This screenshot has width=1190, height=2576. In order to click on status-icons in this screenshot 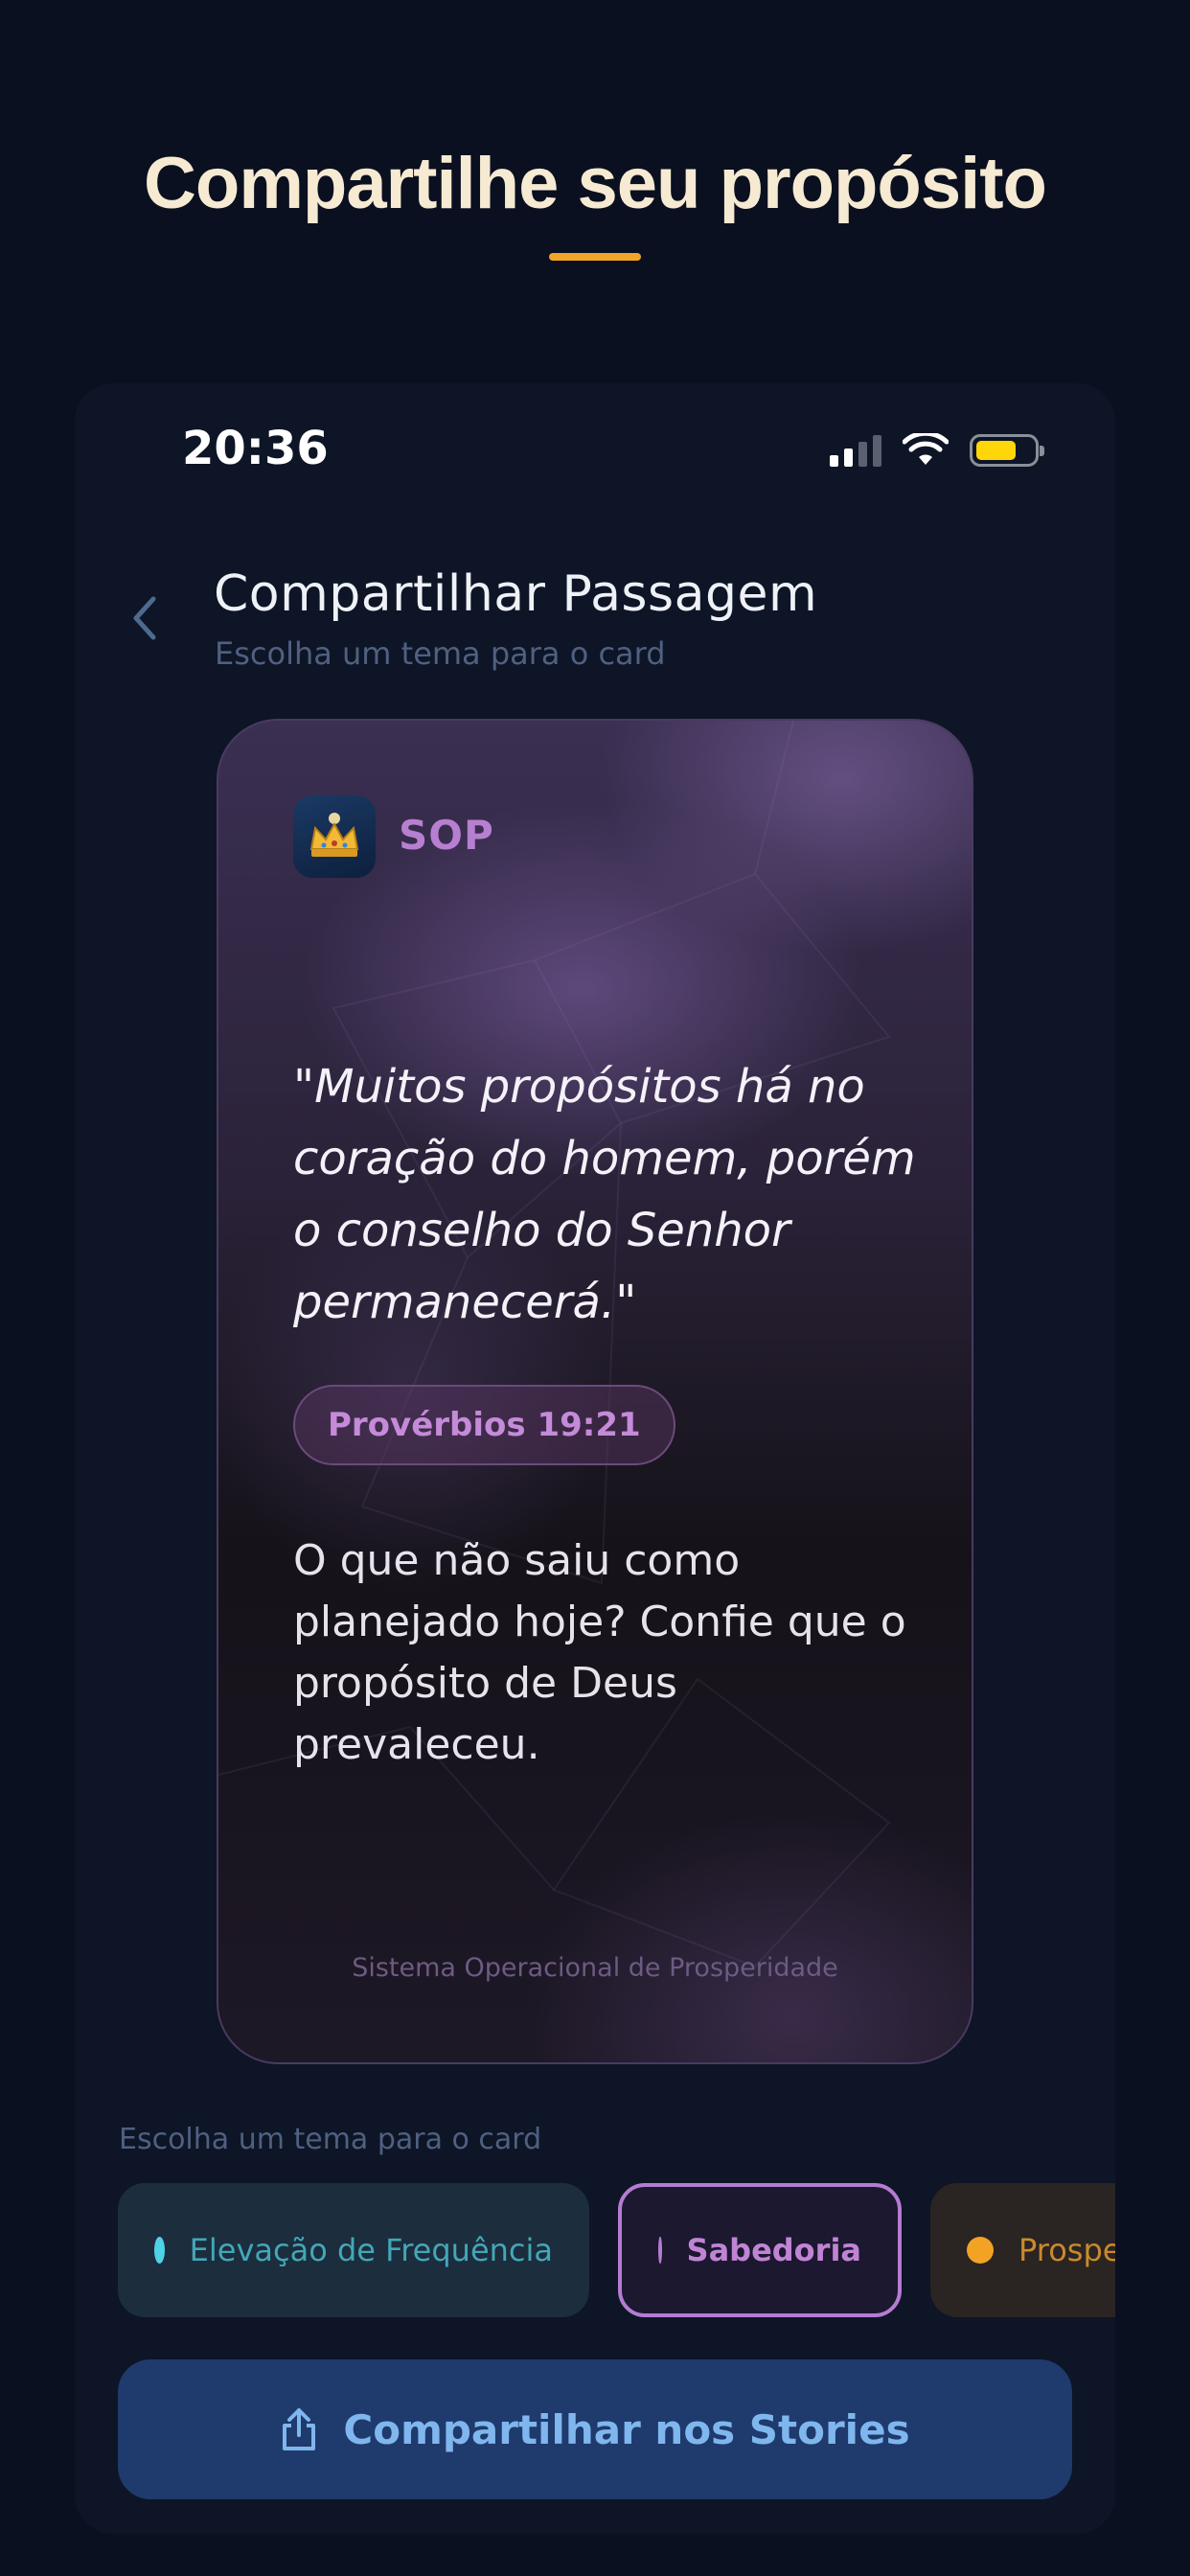, I will do `click(937, 450)`.